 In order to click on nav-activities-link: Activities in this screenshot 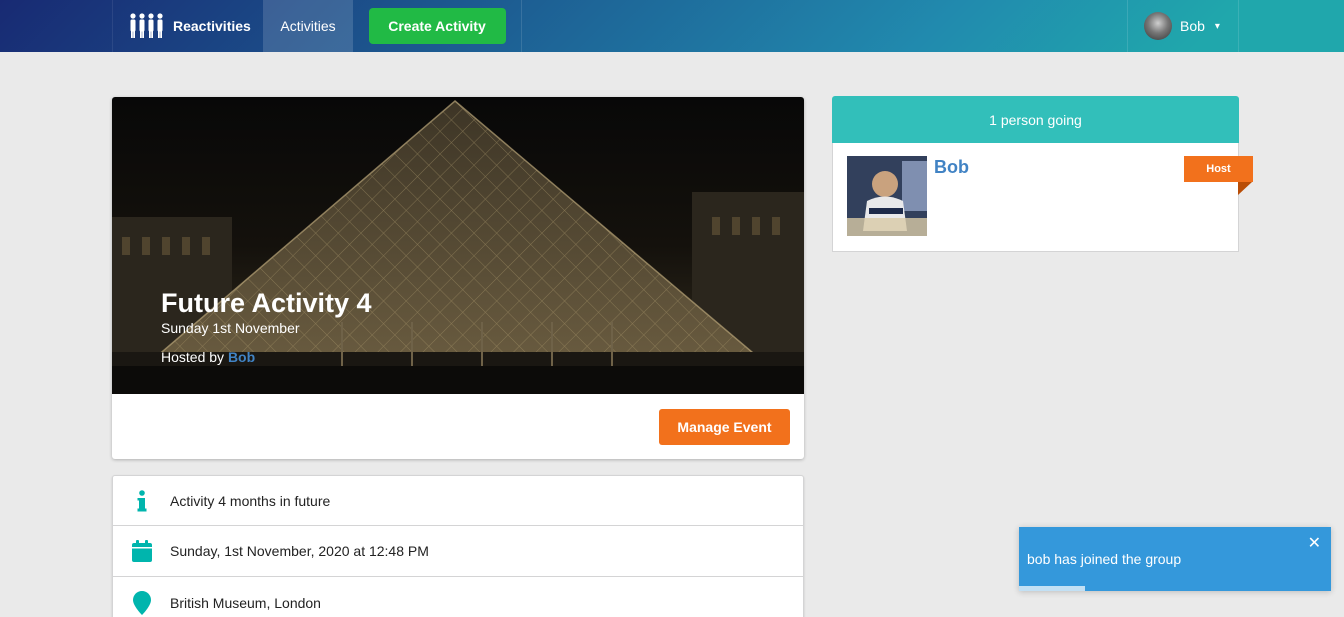, I will do `click(308, 26)`.